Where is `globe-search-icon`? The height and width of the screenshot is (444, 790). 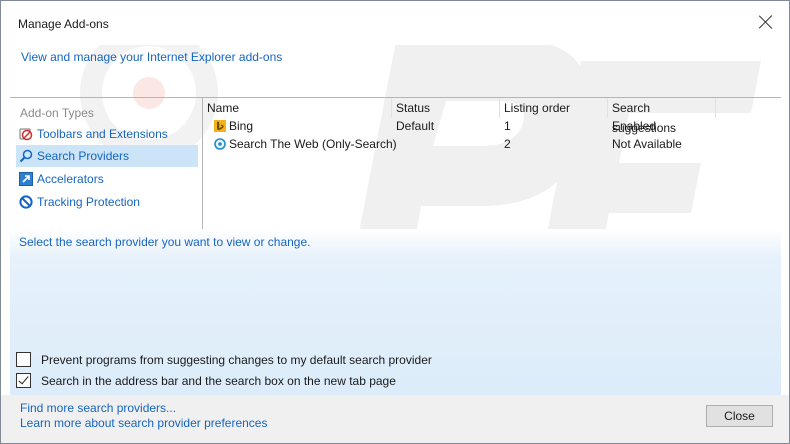 globe-search-icon is located at coordinates (220, 144).